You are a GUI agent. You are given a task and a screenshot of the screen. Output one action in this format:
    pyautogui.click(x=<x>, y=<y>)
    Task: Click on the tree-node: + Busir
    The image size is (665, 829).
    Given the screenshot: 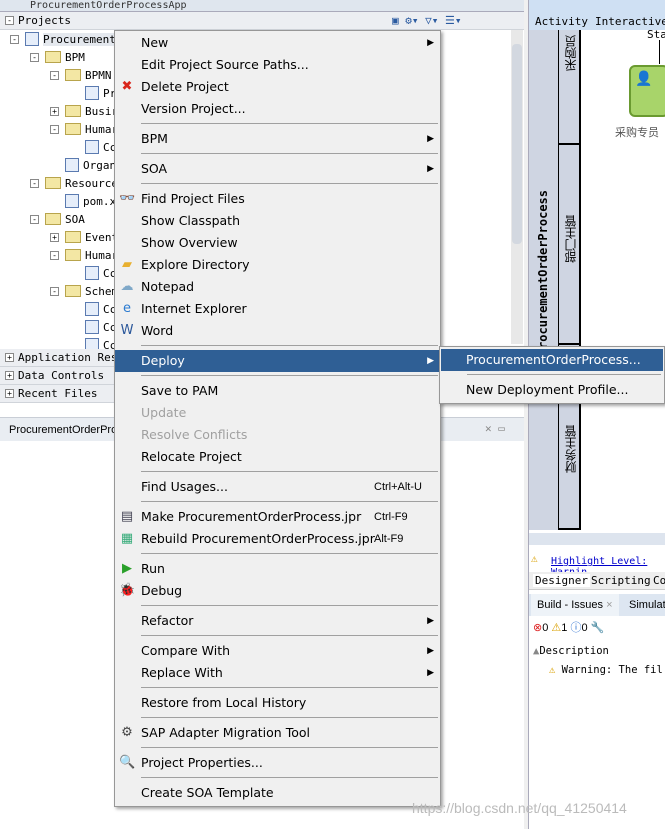 What is the action you would take?
    pyautogui.click(x=84, y=111)
    